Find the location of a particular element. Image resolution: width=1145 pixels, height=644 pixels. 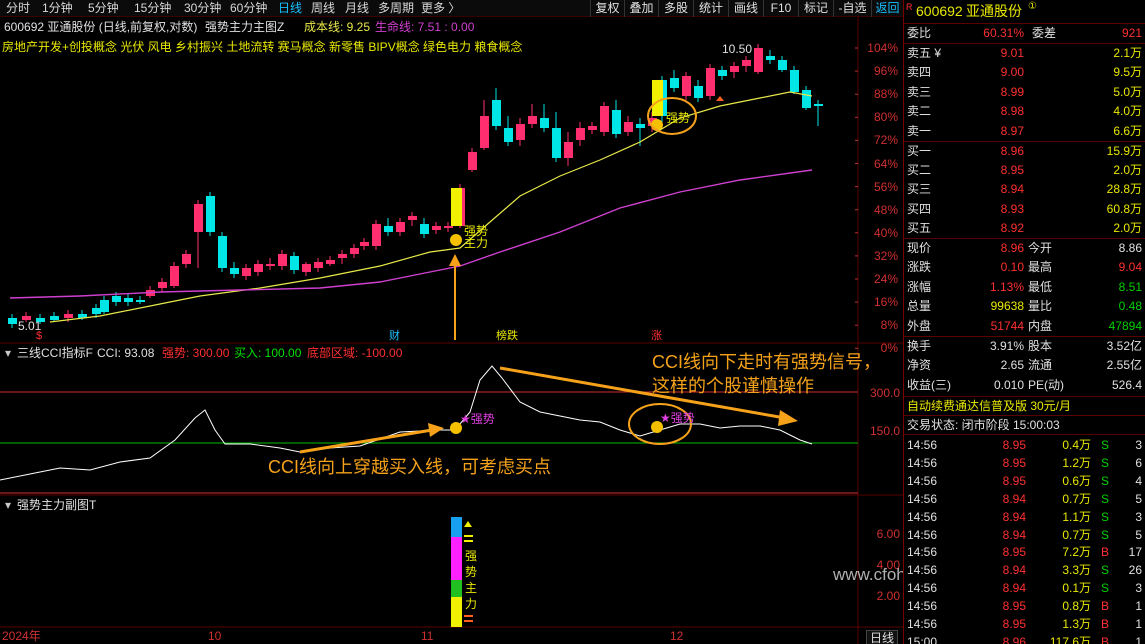

stat-value: 9.04 is located at coordinates (1130, 267).